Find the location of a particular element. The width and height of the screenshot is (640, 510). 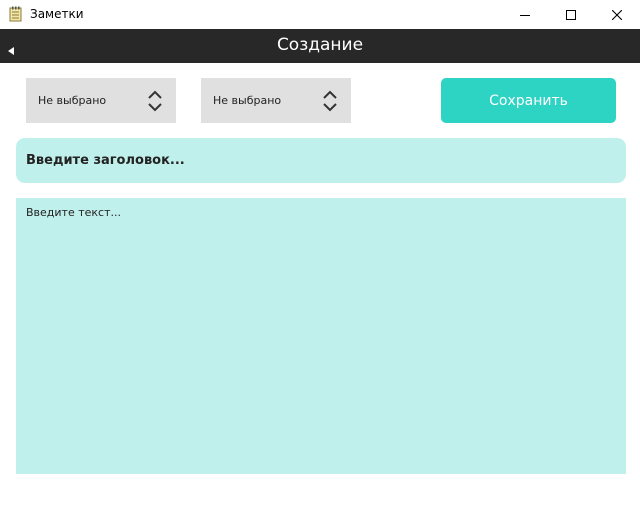

minimize-button is located at coordinates (525, 14).